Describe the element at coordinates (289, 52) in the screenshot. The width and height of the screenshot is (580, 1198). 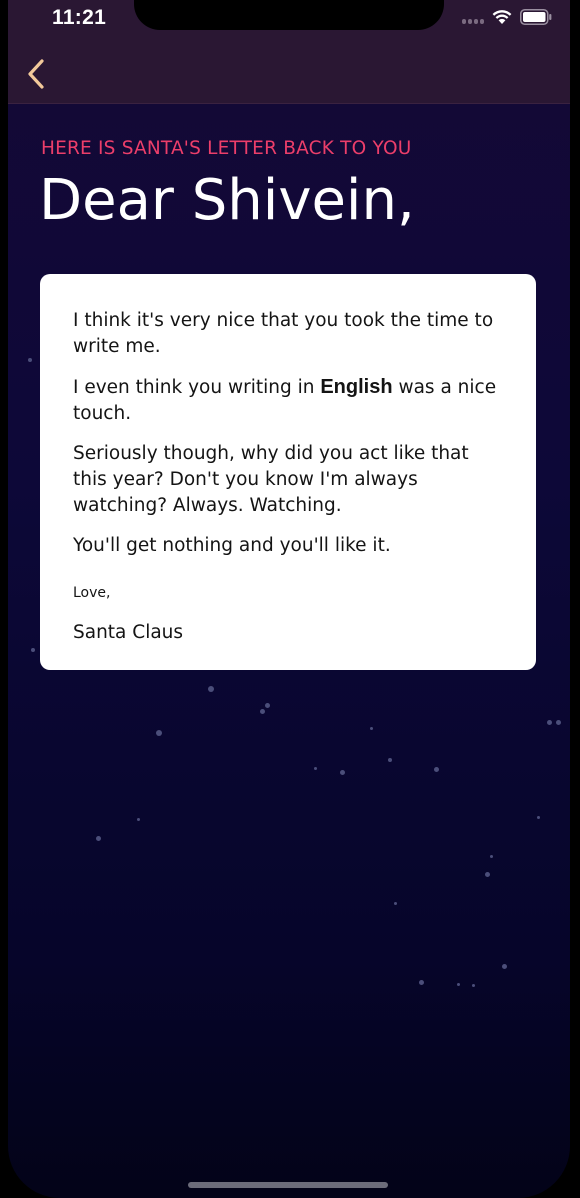
I see `navigation-bar: 11:21` at that location.